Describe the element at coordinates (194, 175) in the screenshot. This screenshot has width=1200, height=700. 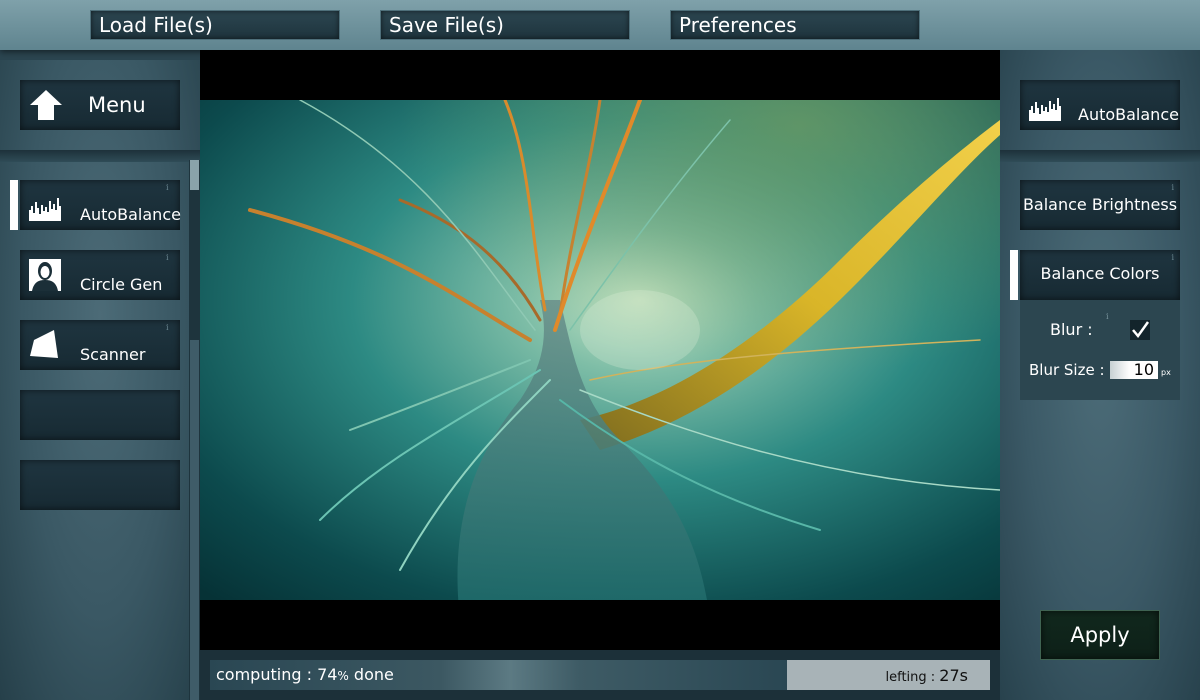
I see `scrollbar-thumb` at that location.